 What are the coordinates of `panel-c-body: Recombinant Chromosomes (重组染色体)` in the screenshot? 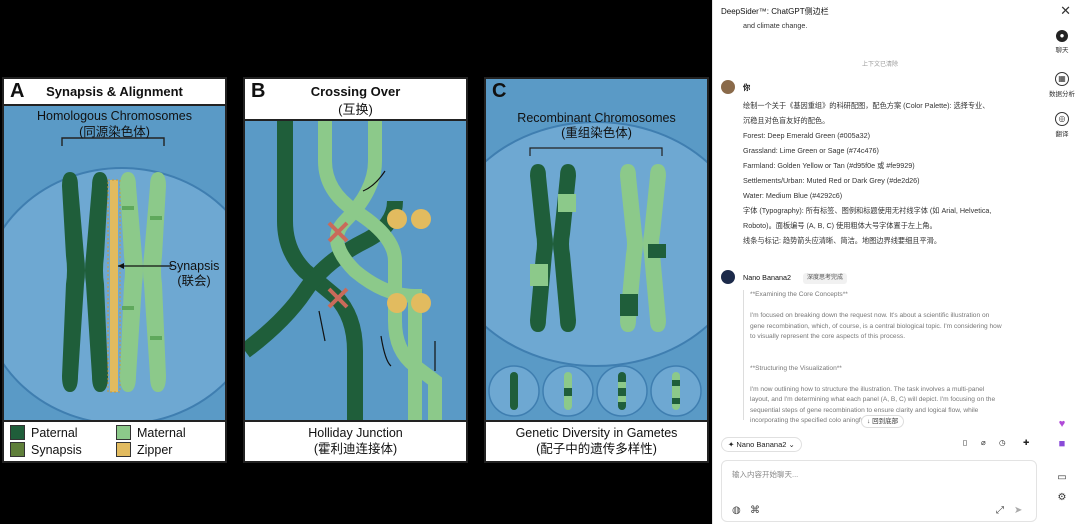 It's located at (596, 264).